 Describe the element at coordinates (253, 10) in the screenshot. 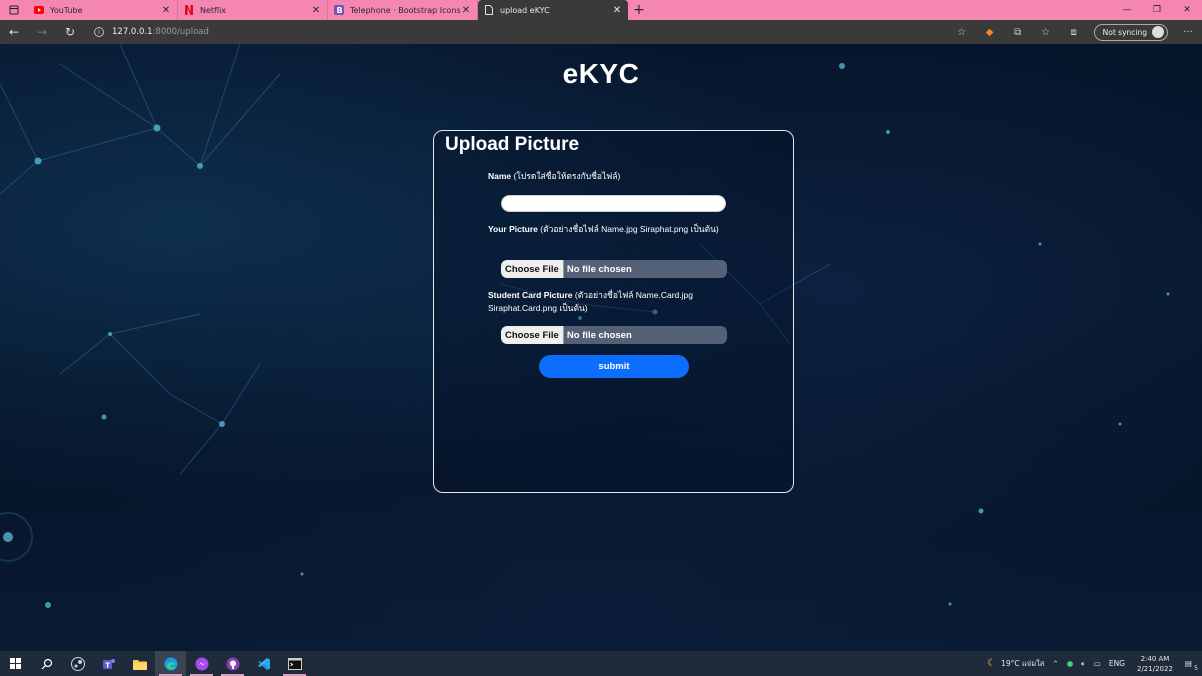

I see `tab-netflix: Netflix ✕` at that location.